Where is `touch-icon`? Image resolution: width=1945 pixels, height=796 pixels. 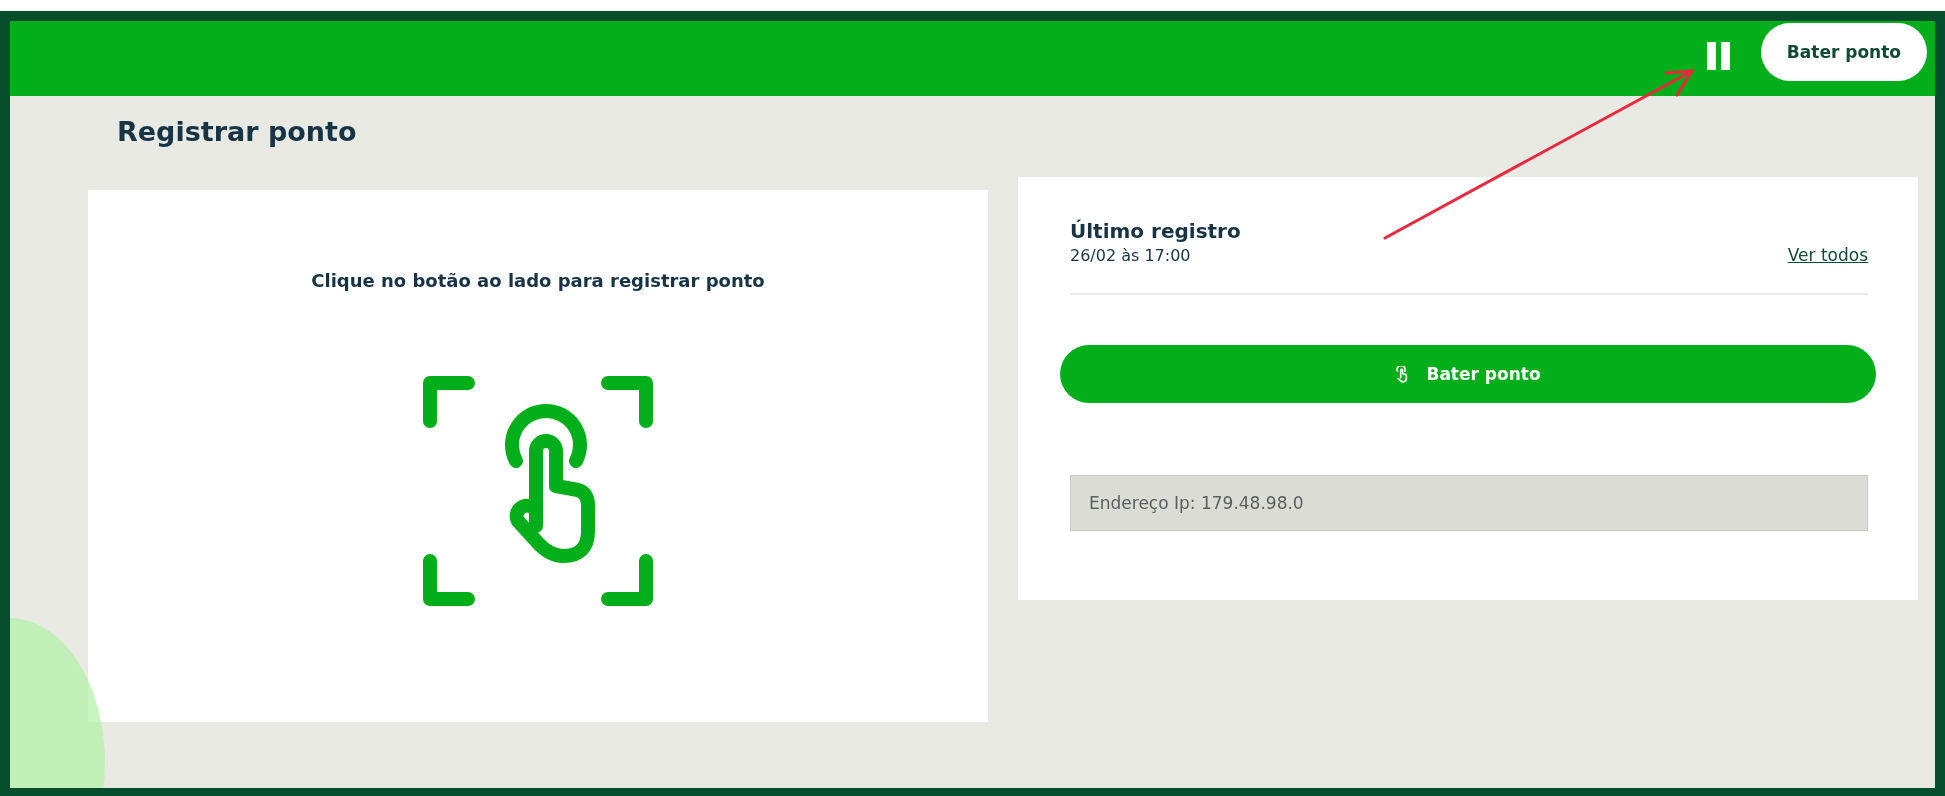
touch-icon is located at coordinates (1402, 374).